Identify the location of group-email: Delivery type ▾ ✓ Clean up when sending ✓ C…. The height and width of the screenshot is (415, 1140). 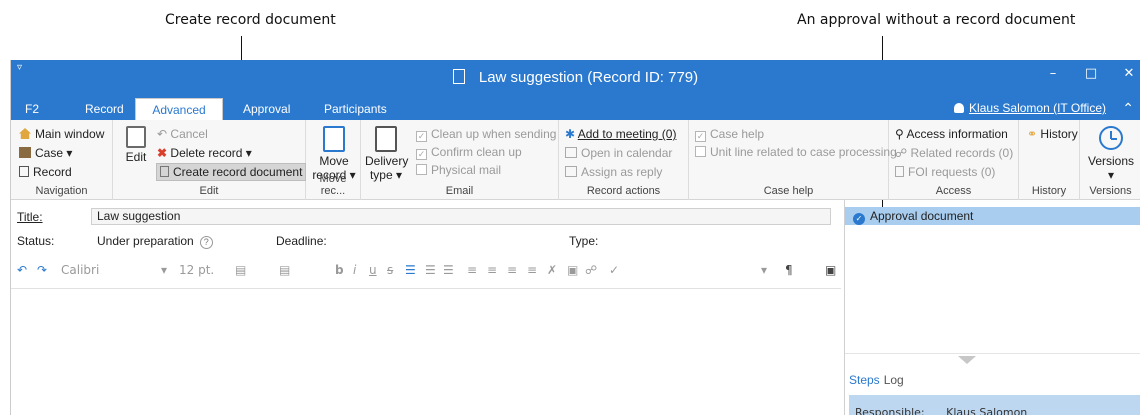
(460, 160).